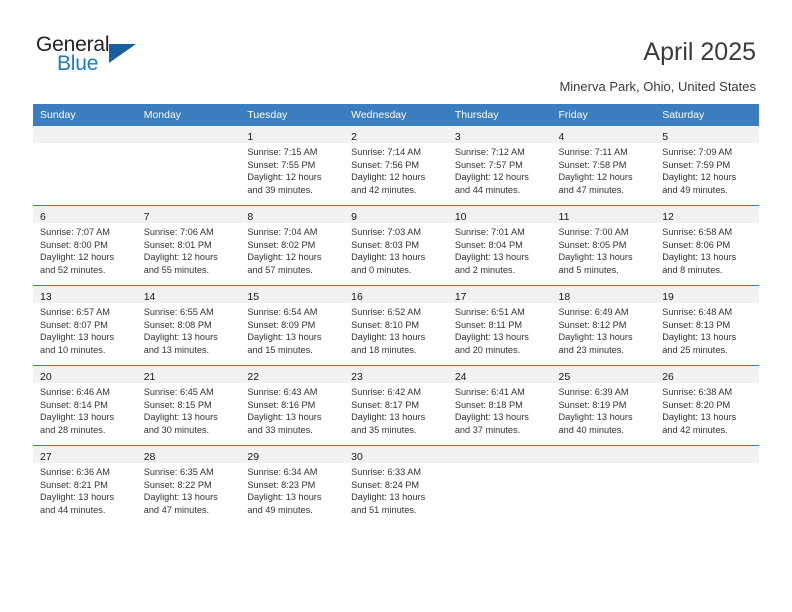  Describe the element at coordinates (696, 164) in the screenshot. I see `sunset-time: Sunset: 7:59 PM` at that location.